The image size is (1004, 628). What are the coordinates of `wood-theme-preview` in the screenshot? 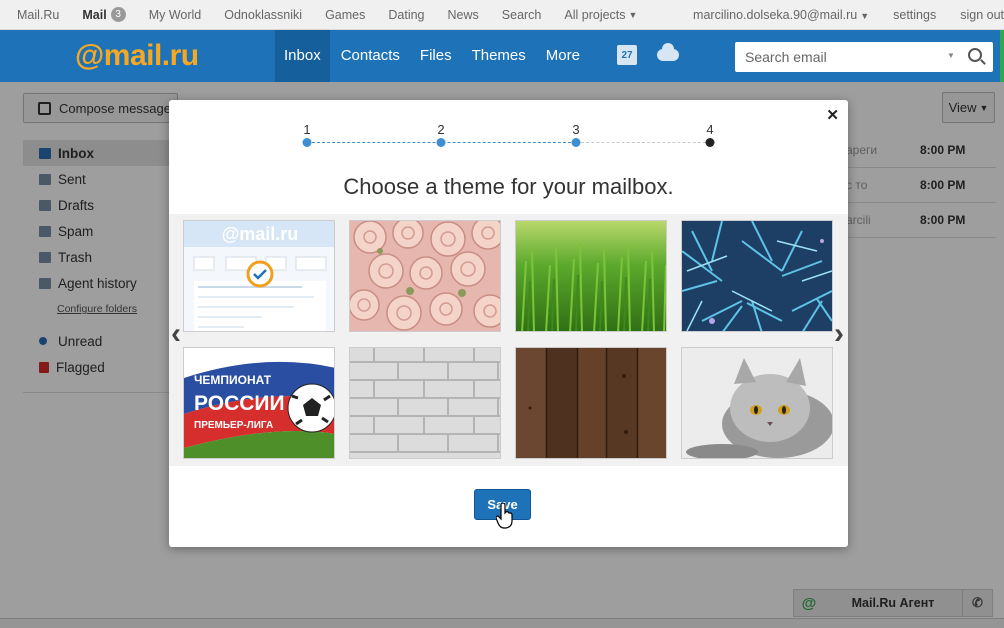 It's located at (591, 403).